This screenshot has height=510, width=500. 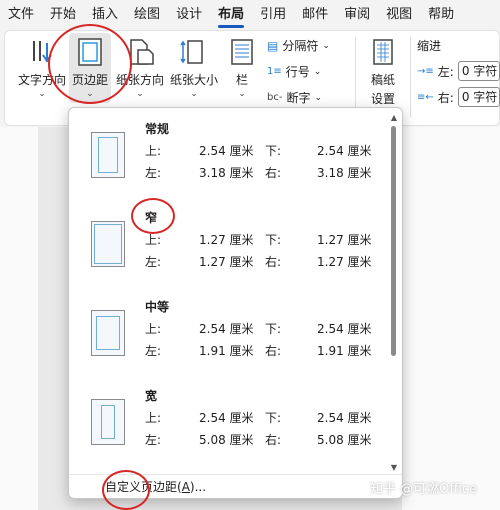 I want to click on margins-label: 页边距, so click(x=89, y=80).